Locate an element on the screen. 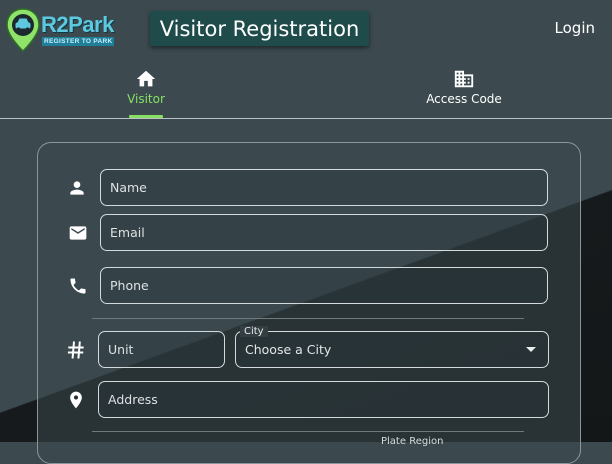 Image resolution: width=612 pixels, height=464 pixels. login-link: Login is located at coordinates (575, 28).